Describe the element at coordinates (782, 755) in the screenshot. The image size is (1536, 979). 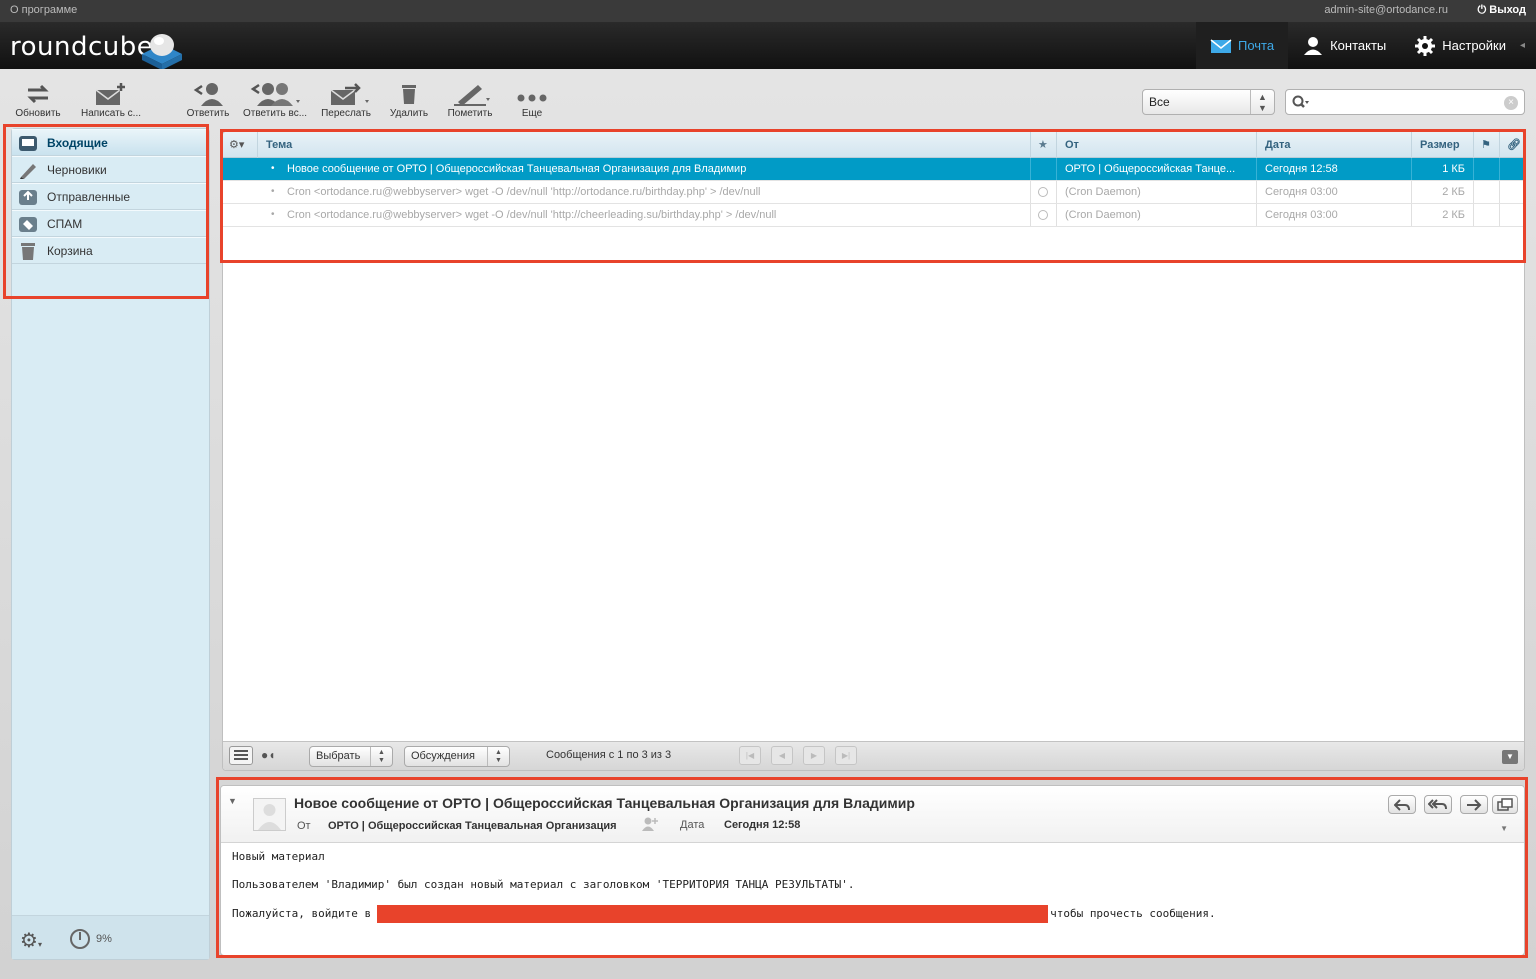
I see `prev-page-icon: ◀` at that location.